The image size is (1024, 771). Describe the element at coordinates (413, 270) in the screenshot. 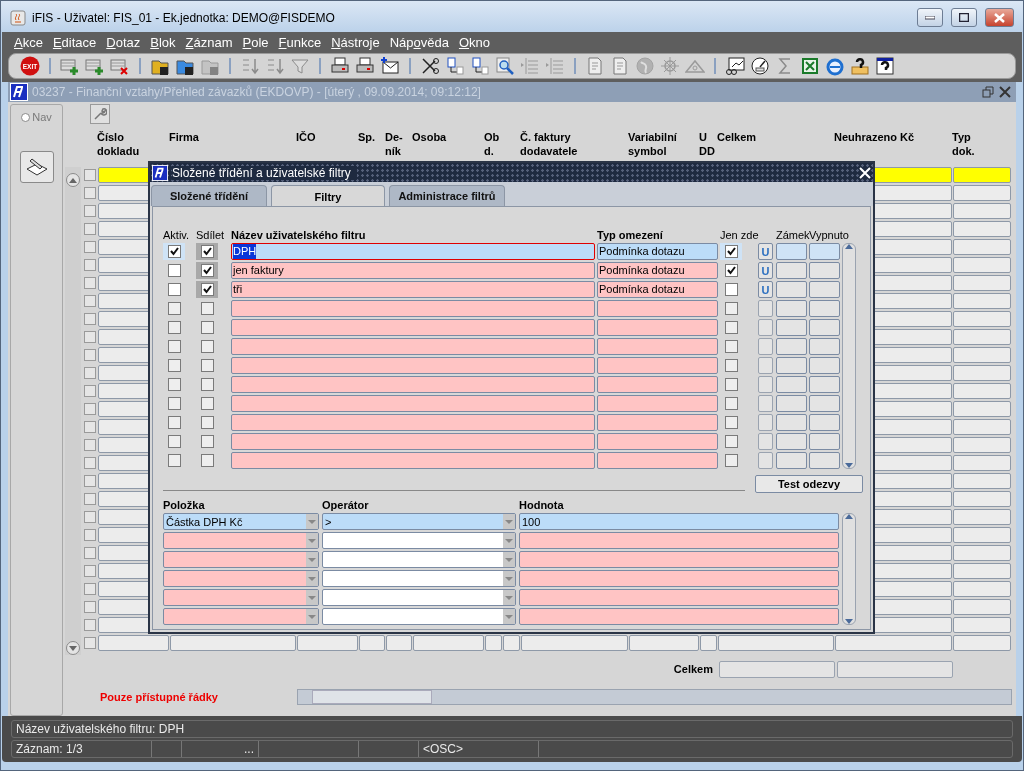

I see `input-field: jen faktury` at that location.